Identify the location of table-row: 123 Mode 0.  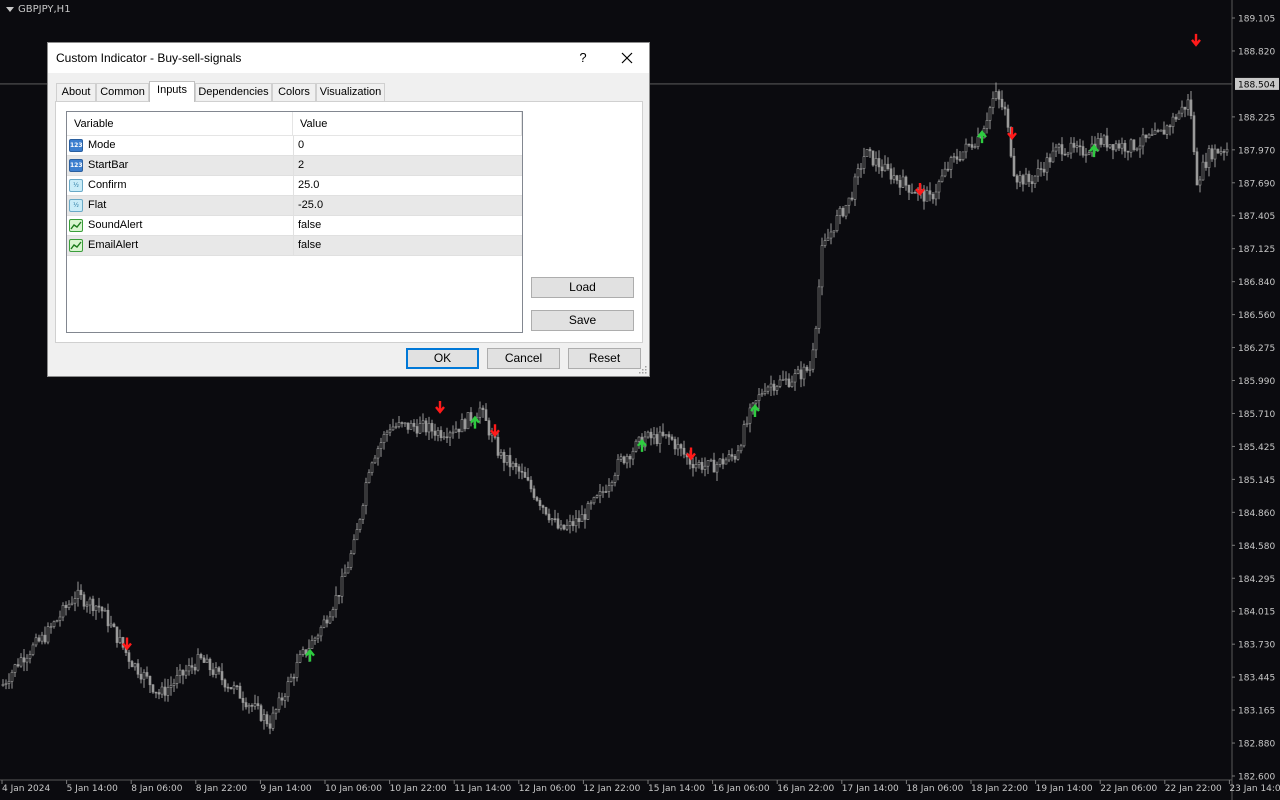
(294, 146).